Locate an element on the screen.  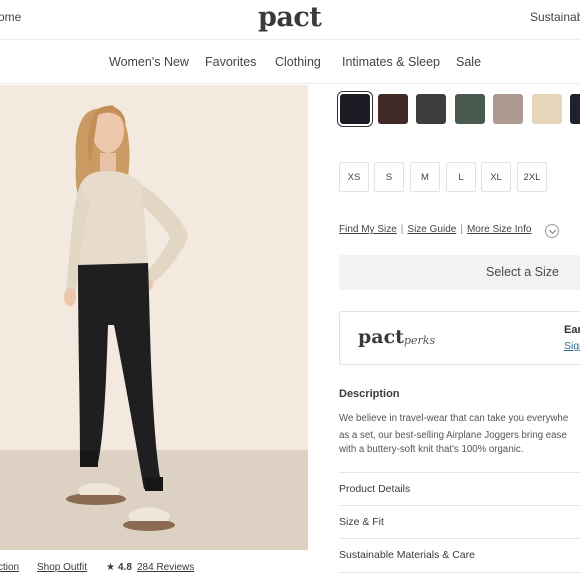
section-link: ction is located at coordinates (9, 567).